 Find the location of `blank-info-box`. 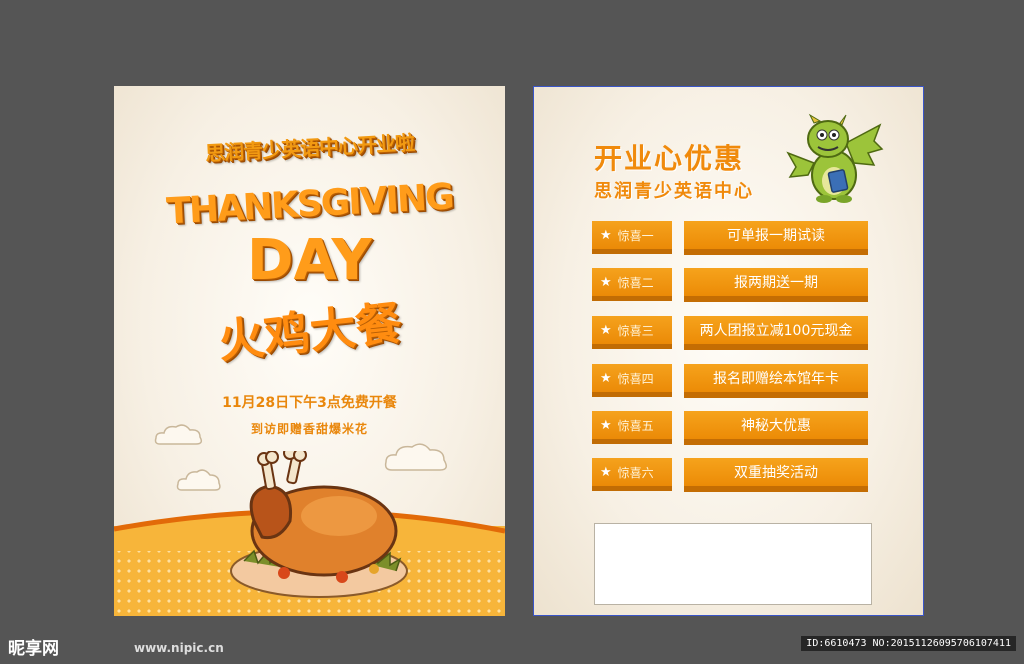

blank-info-box is located at coordinates (733, 564).